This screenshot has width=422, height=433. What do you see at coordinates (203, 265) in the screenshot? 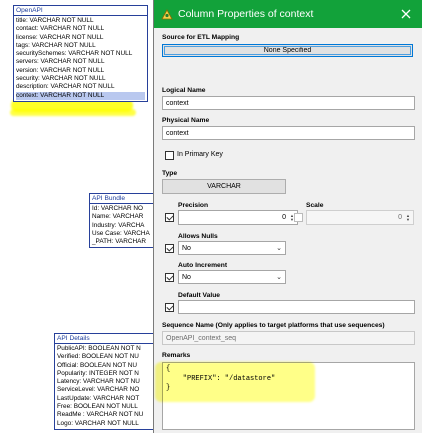
I see `auto-increment-label: Auto Increment` at bounding box center [203, 265].